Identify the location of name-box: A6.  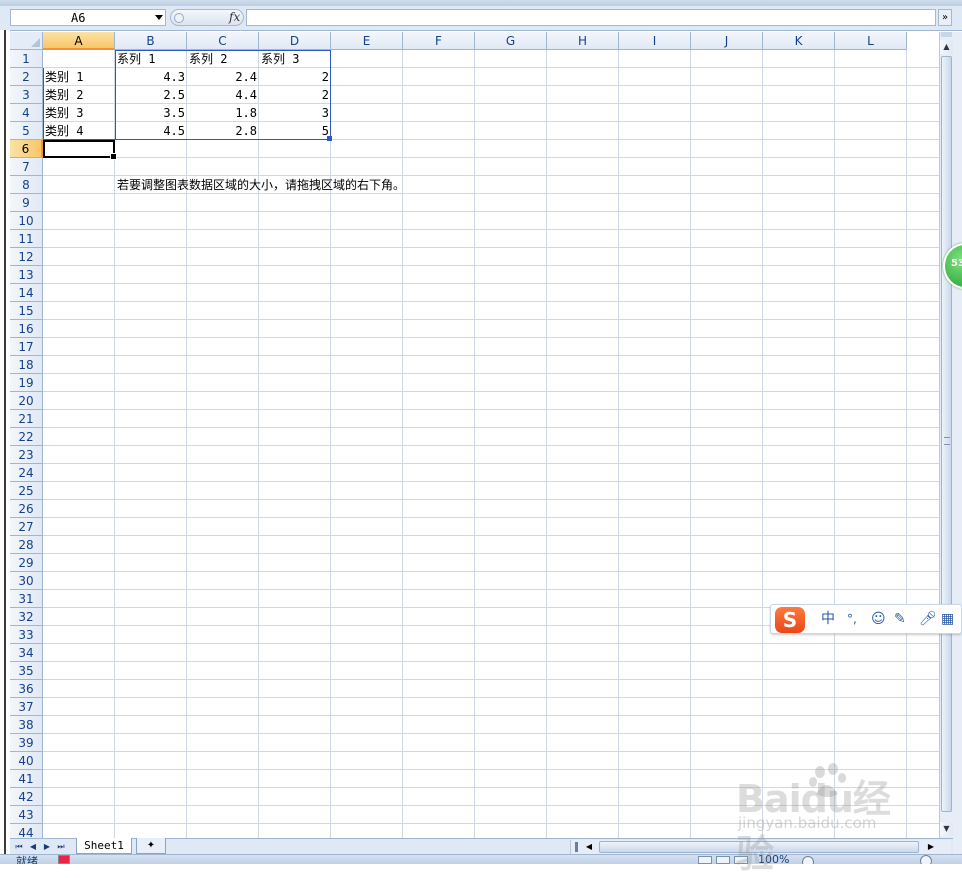
(88, 17).